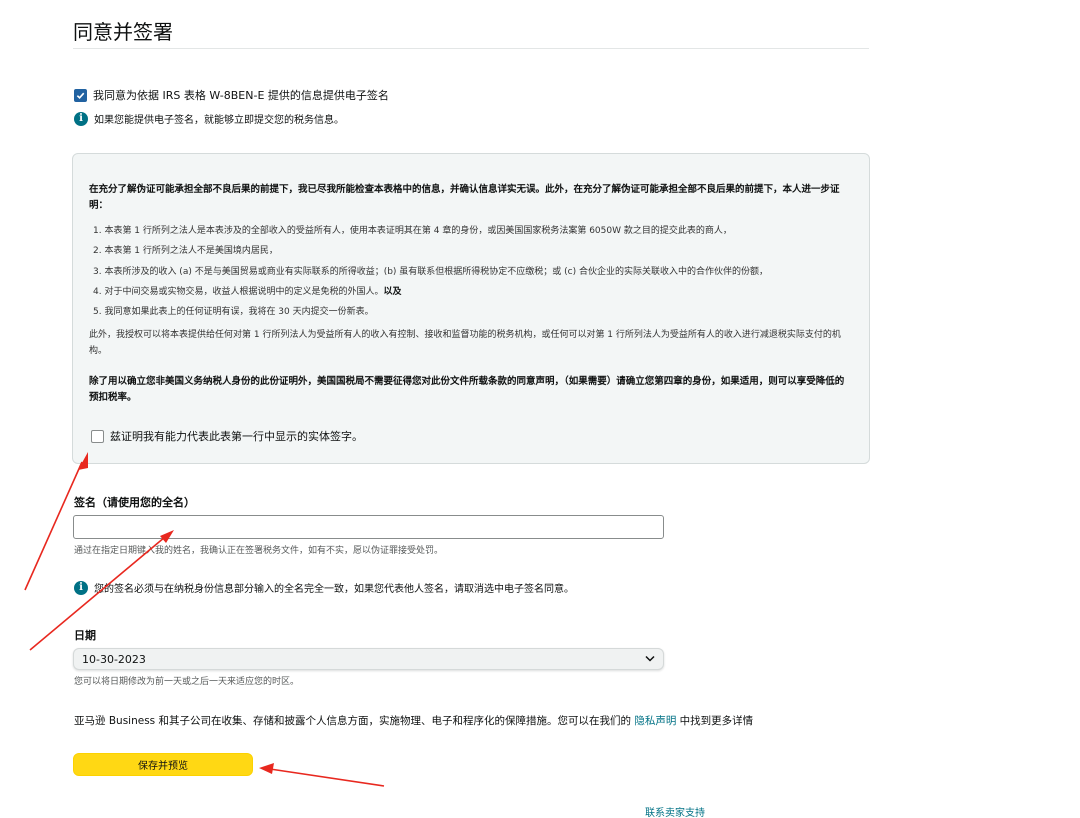  What do you see at coordinates (187, 682) in the screenshot?
I see `date-help-text: 您可以将日期修改为前一天或之后一天来适应您的时区。` at bounding box center [187, 682].